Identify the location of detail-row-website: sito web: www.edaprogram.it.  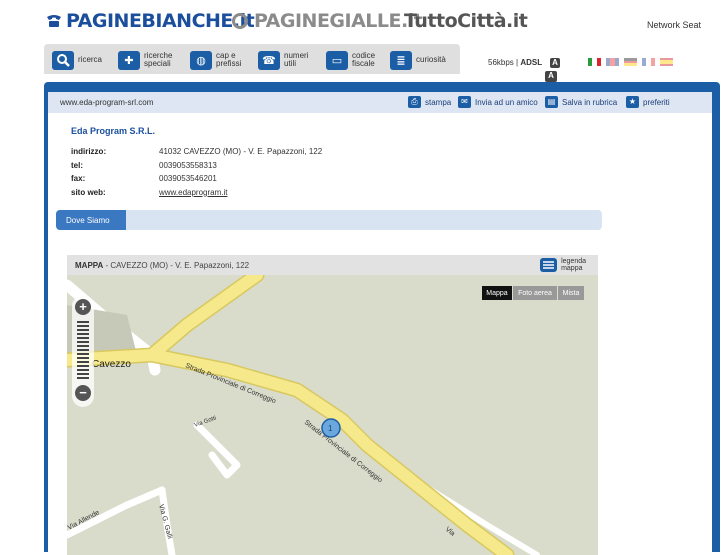
(196, 195).